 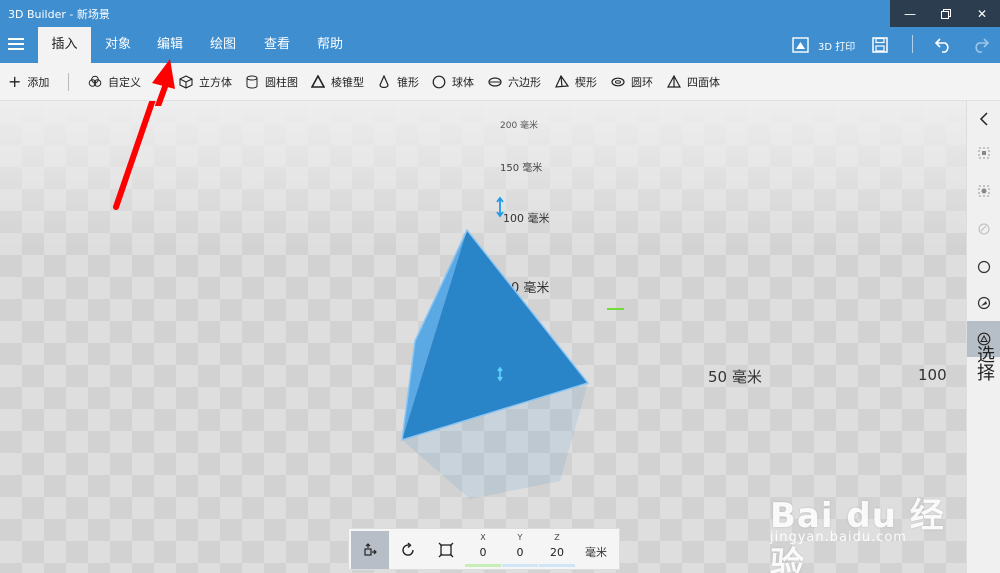 What do you see at coordinates (520, 565) in the screenshot?
I see `y-axis-indicator` at bounding box center [520, 565].